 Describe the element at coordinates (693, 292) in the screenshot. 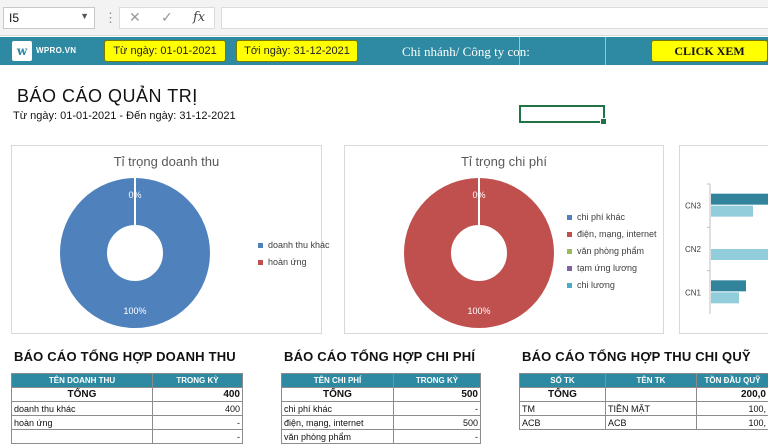

I see `category-label: CN1` at that location.